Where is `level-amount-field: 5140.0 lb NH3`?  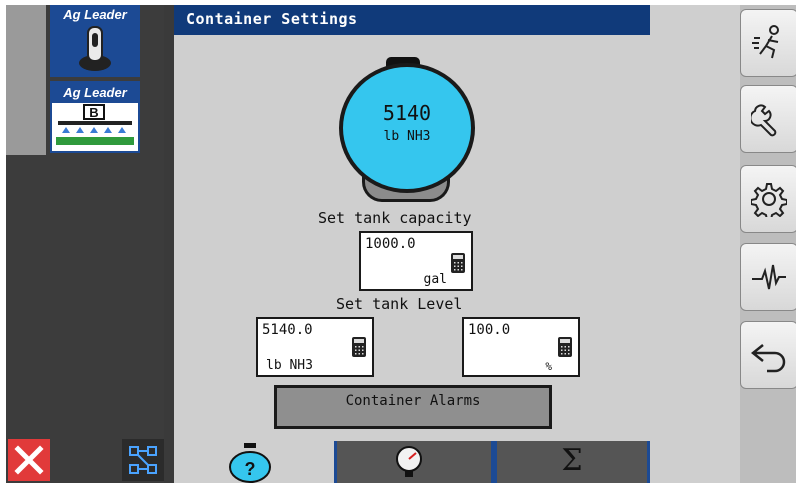
level-amount-field: 5140.0 lb NH3 is located at coordinates (315, 347).